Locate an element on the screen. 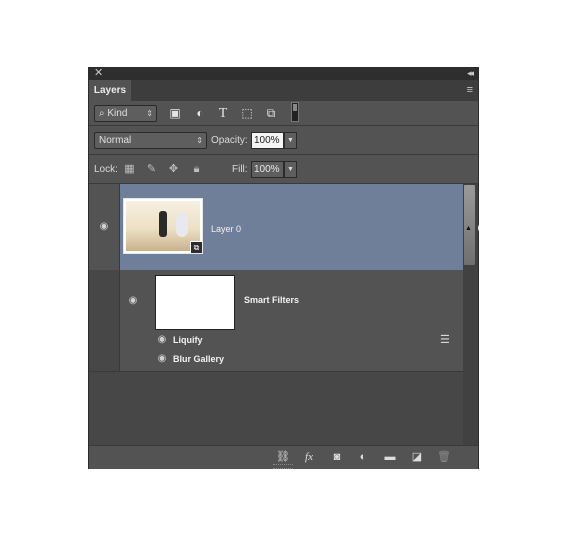 The width and height of the screenshot is (562, 549). new-adjustment-icon: ◐ is located at coordinates (363, 457).